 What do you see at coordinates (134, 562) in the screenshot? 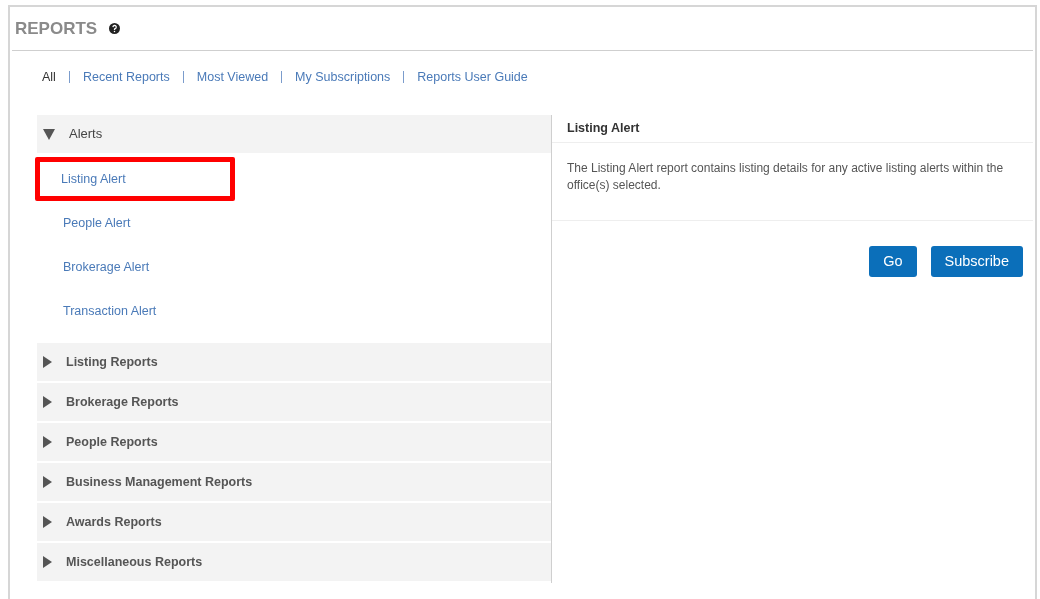
I see `category-label: Miscellaneous Reports` at bounding box center [134, 562].